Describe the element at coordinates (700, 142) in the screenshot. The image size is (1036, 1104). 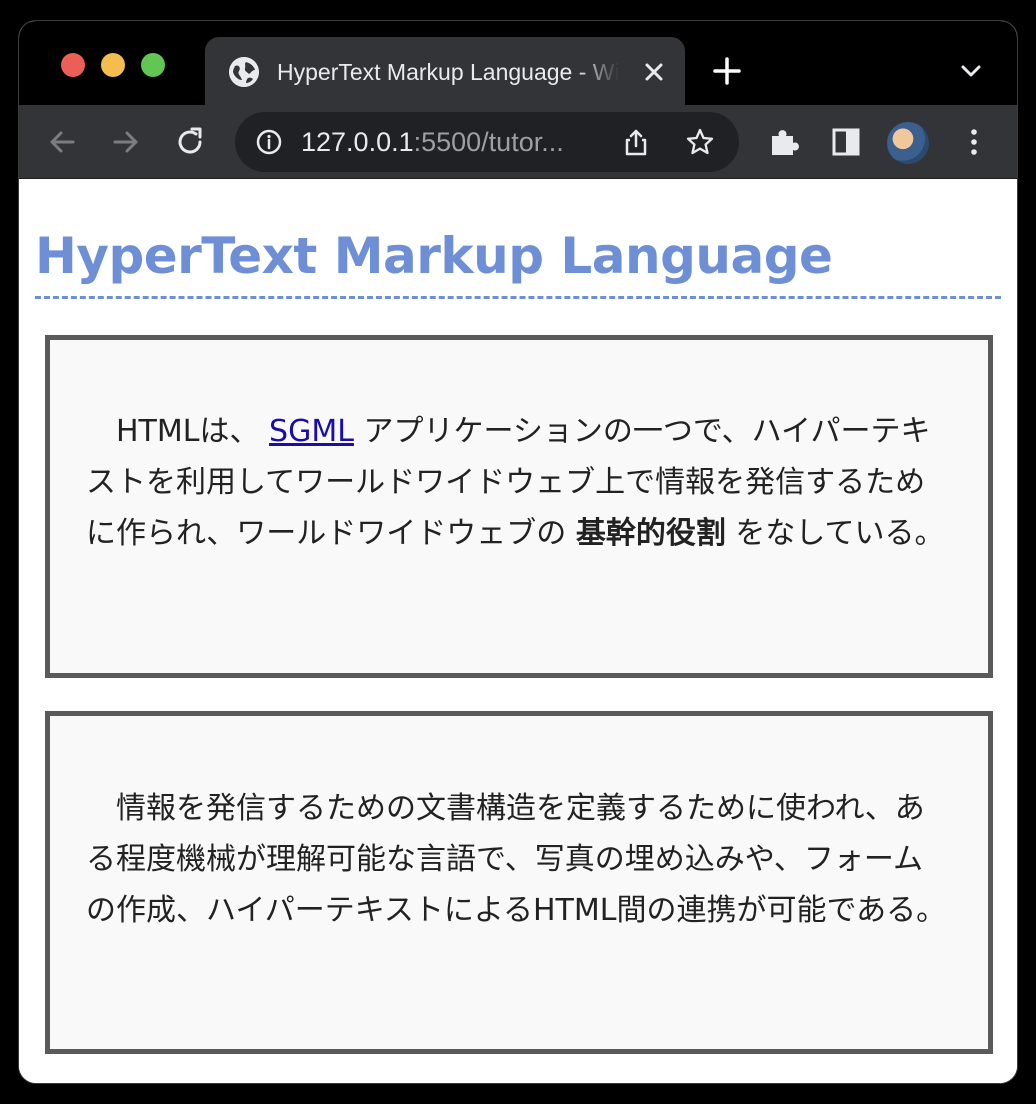
I see `bookmark-star-icon` at that location.